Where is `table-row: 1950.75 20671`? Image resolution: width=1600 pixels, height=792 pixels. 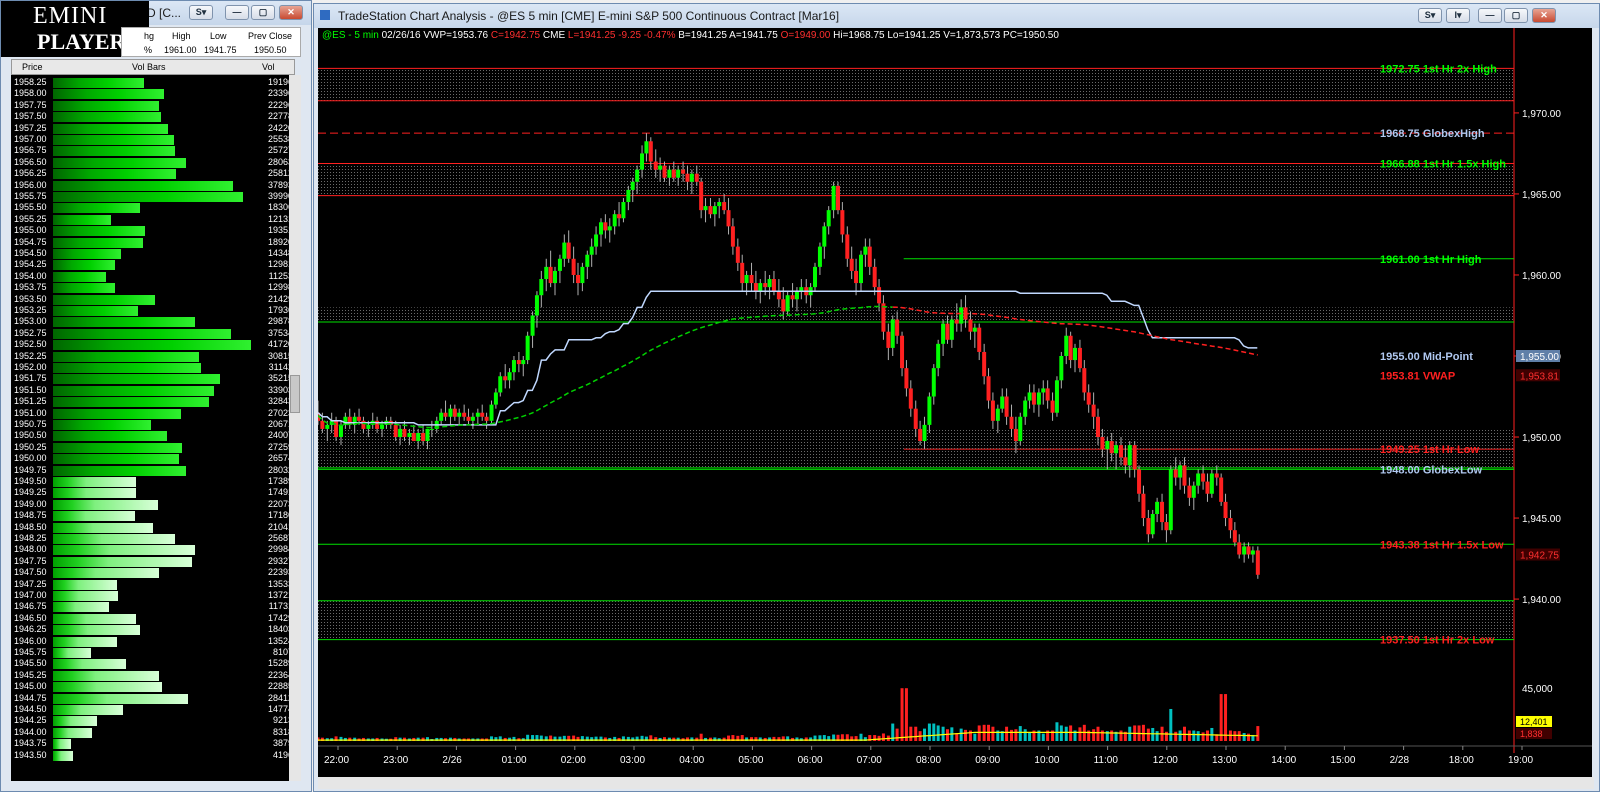 table-row: 1950.75 20671 is located at coordinates (153, 424).